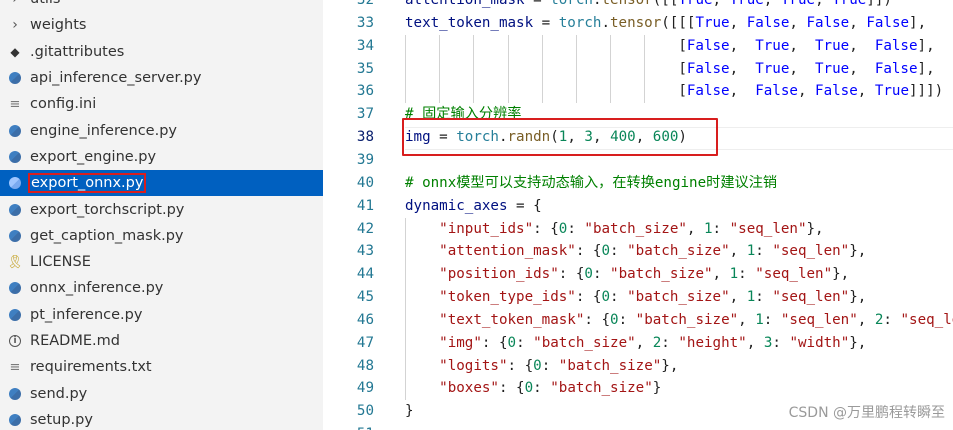  Describe the element at coordinates (91, 367) in the screenshot. I see `file-item-label: requirements.txt` at that location.